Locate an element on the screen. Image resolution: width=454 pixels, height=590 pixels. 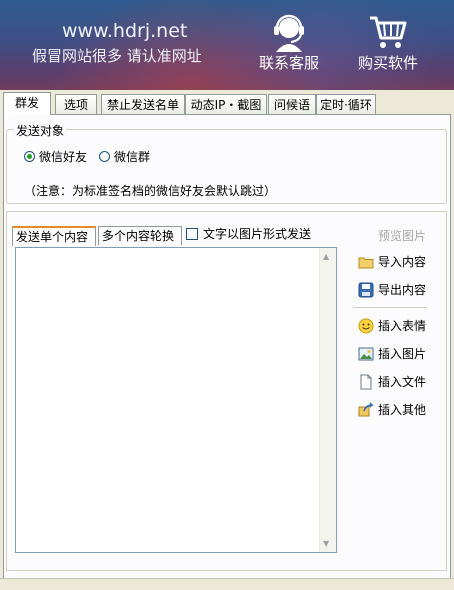
import-content-button: 导入内容 is located at coordinates (392, 261).